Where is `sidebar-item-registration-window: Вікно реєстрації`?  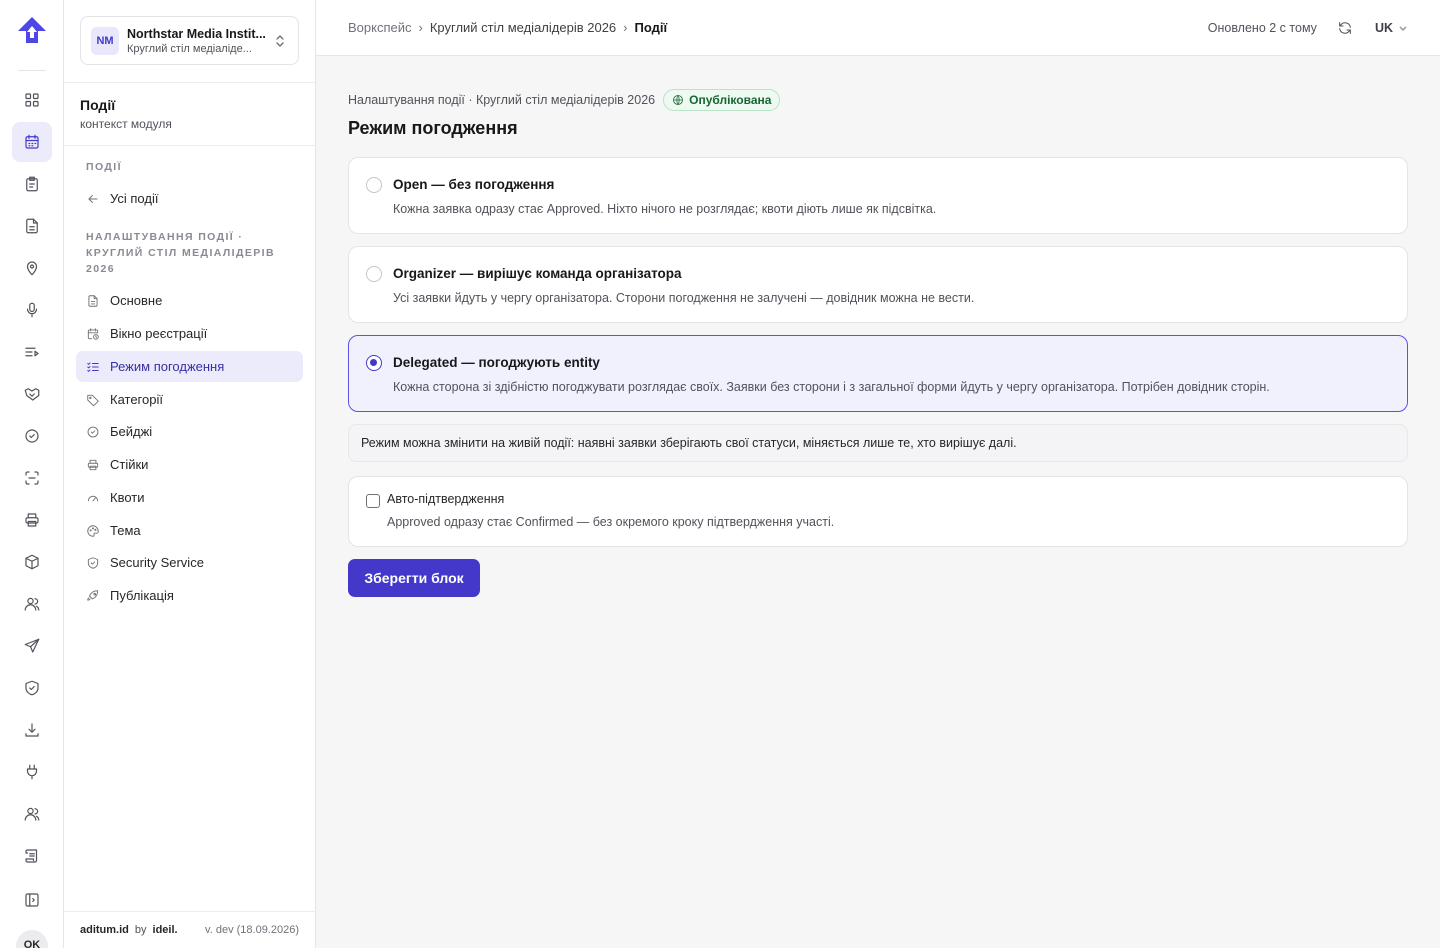
sidebar-item-registration-window: Вікно реєстрації is located at coordinates (189, 333).